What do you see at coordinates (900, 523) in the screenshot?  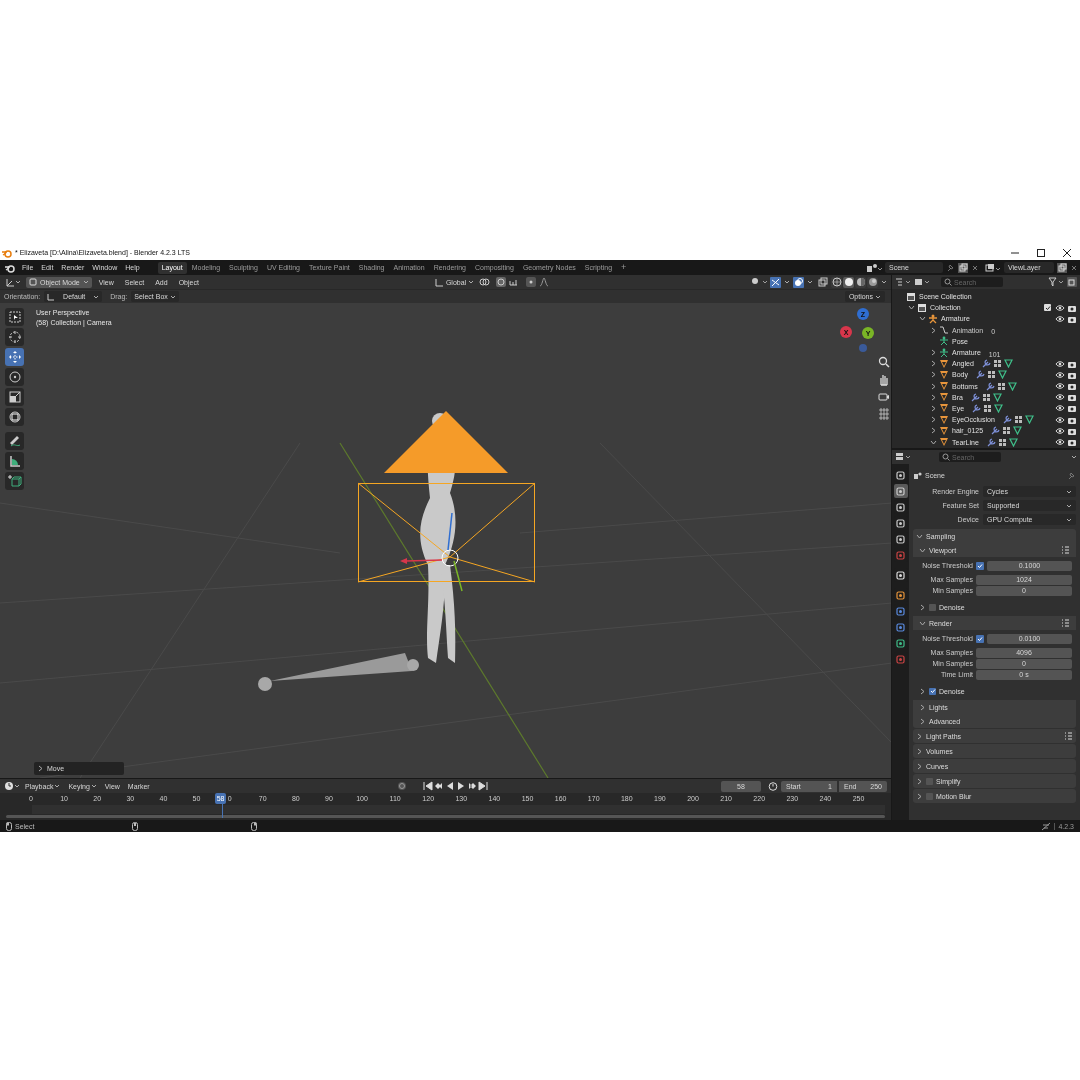 I see `properties-view-layer-tab` at bounding box center [900, 523].